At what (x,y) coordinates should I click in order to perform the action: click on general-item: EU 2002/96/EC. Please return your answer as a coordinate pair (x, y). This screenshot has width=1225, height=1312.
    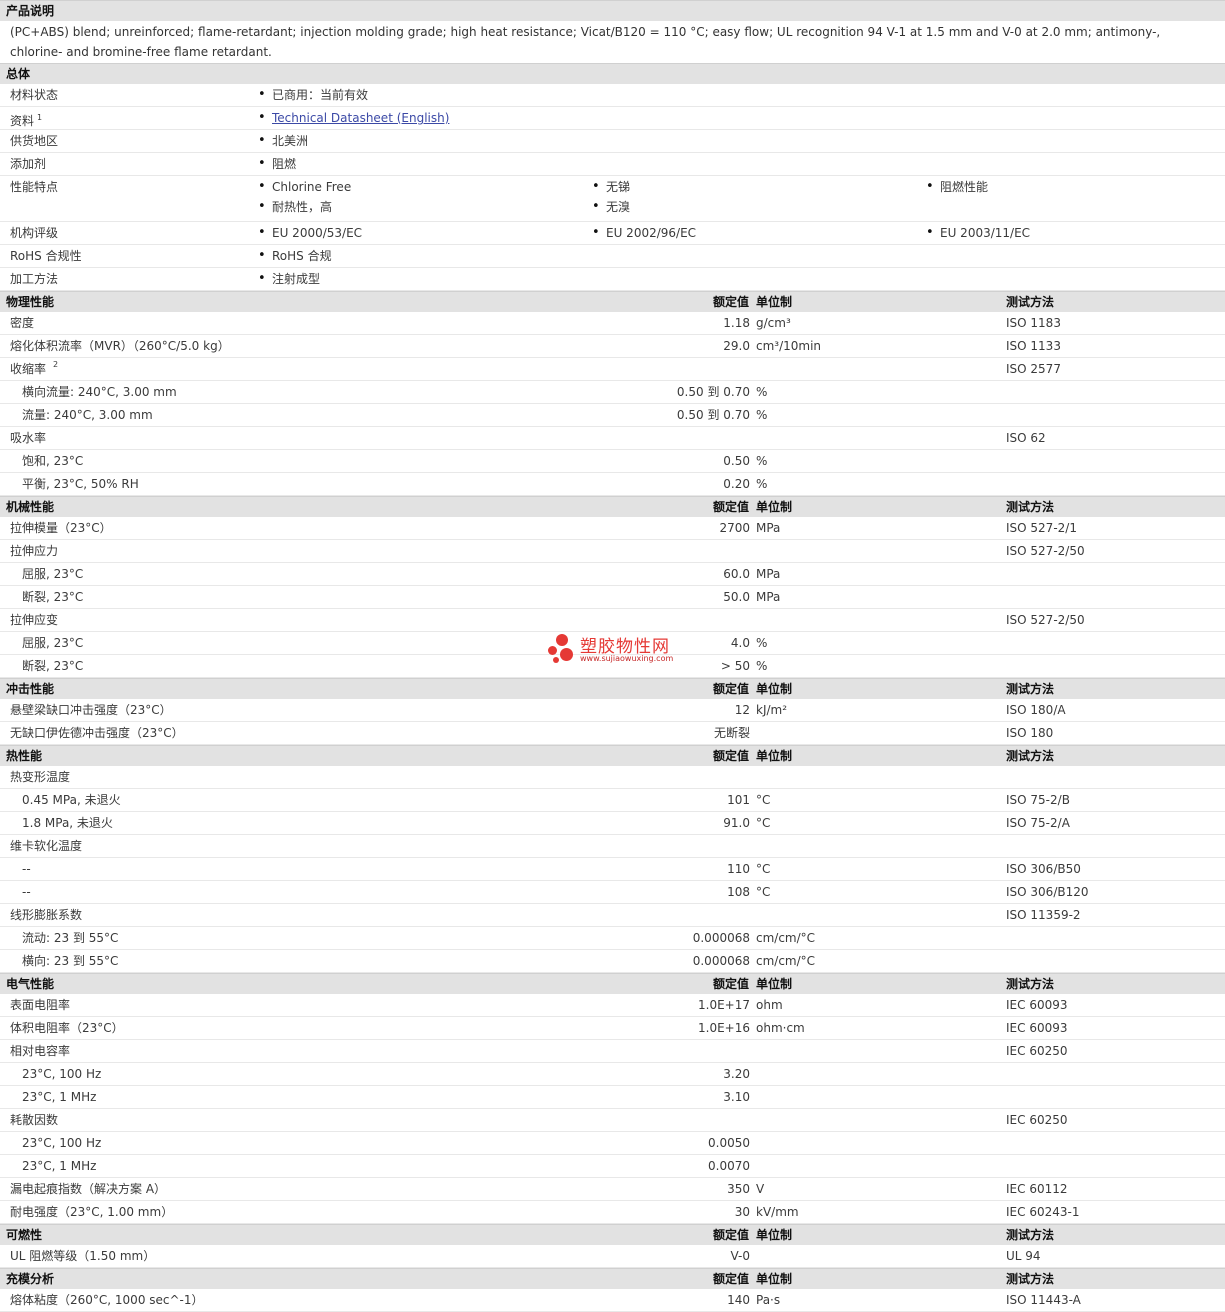
    Looking at the image, I should click on (644, 233).